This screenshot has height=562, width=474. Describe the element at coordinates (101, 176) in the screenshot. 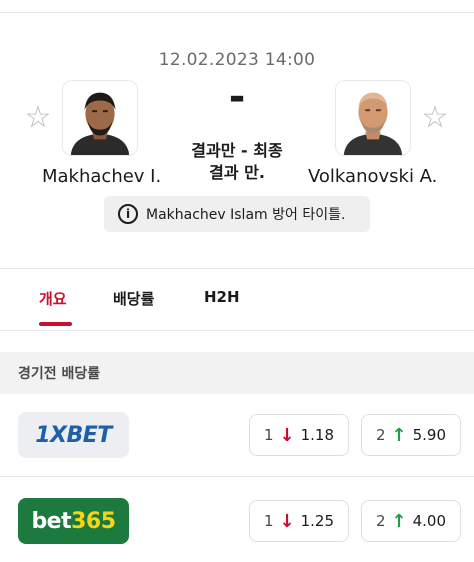

I see `home-fighter-name: Makhachev I.` at that location.